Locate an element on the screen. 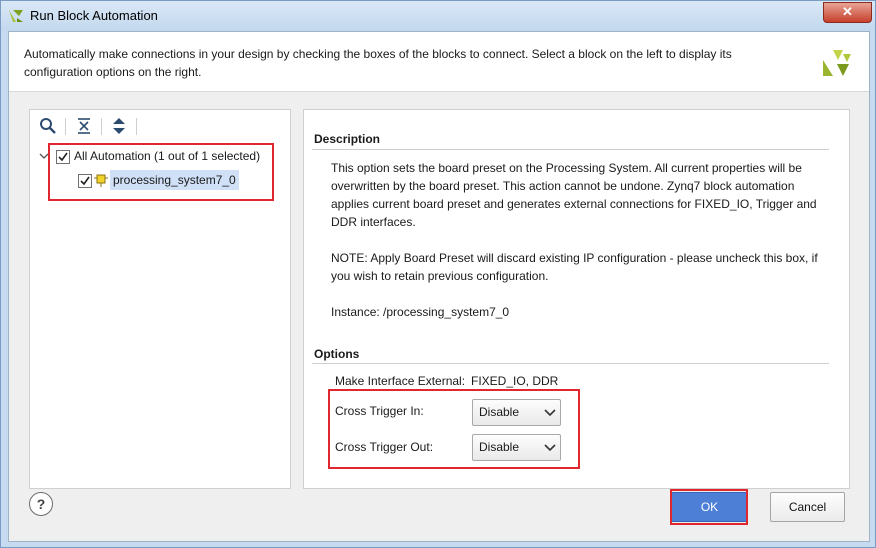 This screenshot has height=548, width=876. expand-all-icon is located at coordinates (119, 126).